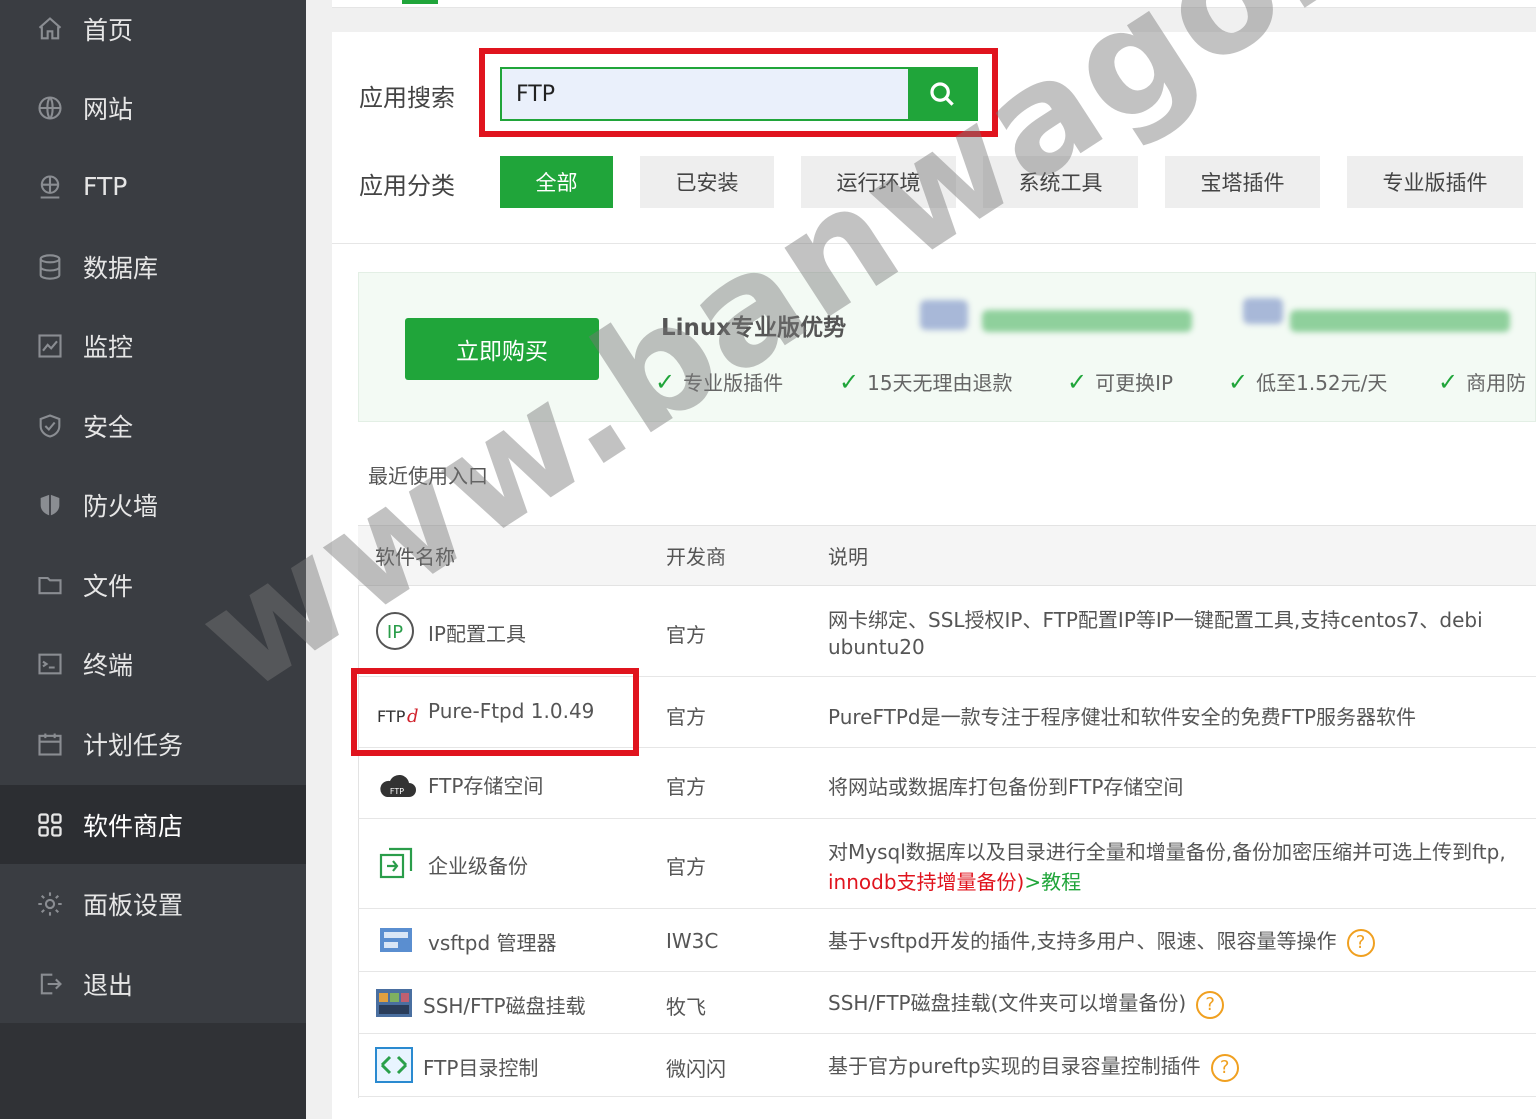  What do you see at coordinates (153, 345) in the screenshot?
I see `sidebar-item-monitor: 监控` at bounding box center [153, 345].